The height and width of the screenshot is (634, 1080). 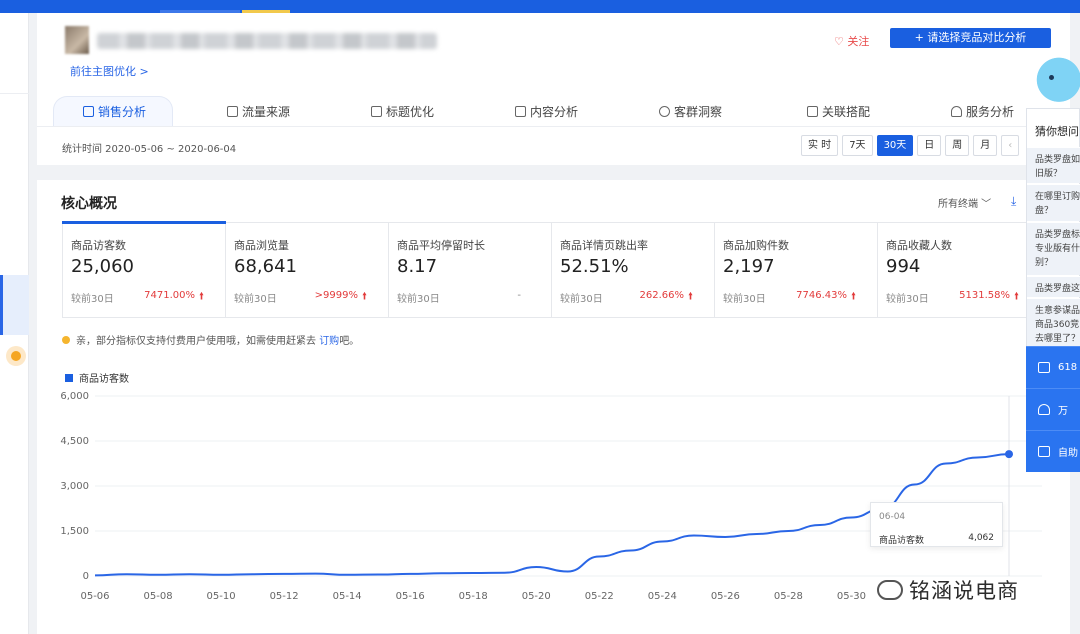 I want to click on chat-icon, so click(x=1044, y=451).